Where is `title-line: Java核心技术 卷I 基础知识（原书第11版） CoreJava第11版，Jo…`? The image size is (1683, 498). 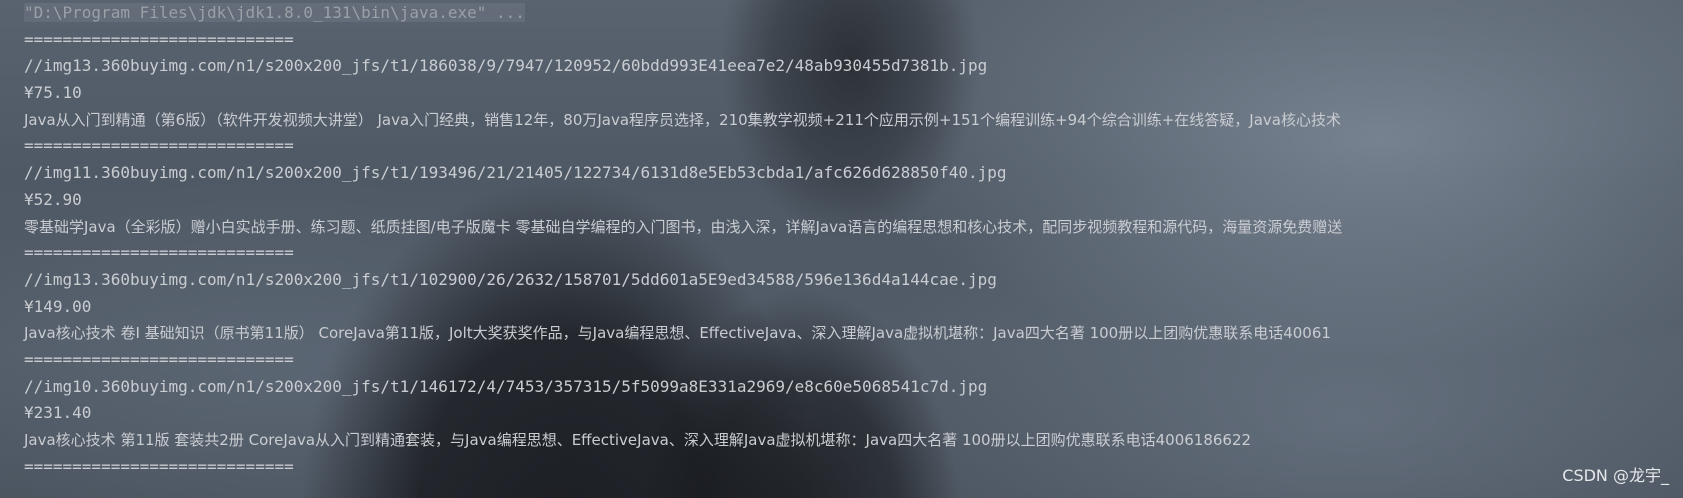 title-line: Java核心技术 卷I 基础知识（原书第11版） CoreJava第11版，Jo… is located at coordinates (677, 333).